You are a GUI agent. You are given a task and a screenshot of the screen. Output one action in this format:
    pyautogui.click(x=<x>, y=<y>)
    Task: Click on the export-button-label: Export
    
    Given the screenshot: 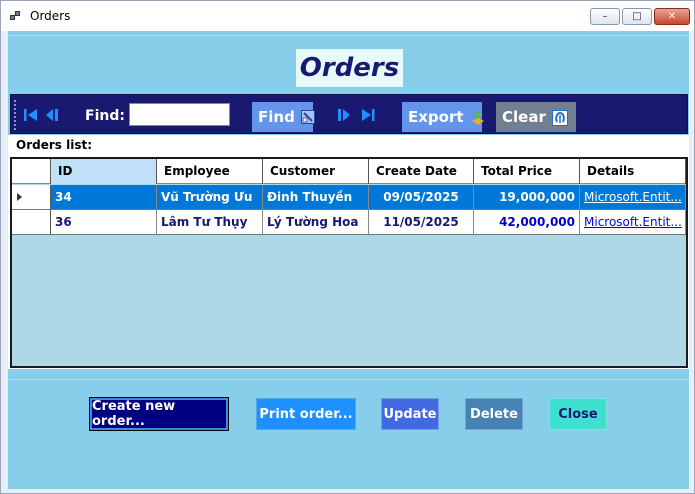 What is the action you would take?
    pyautogui.click(x=436, y=117)
    